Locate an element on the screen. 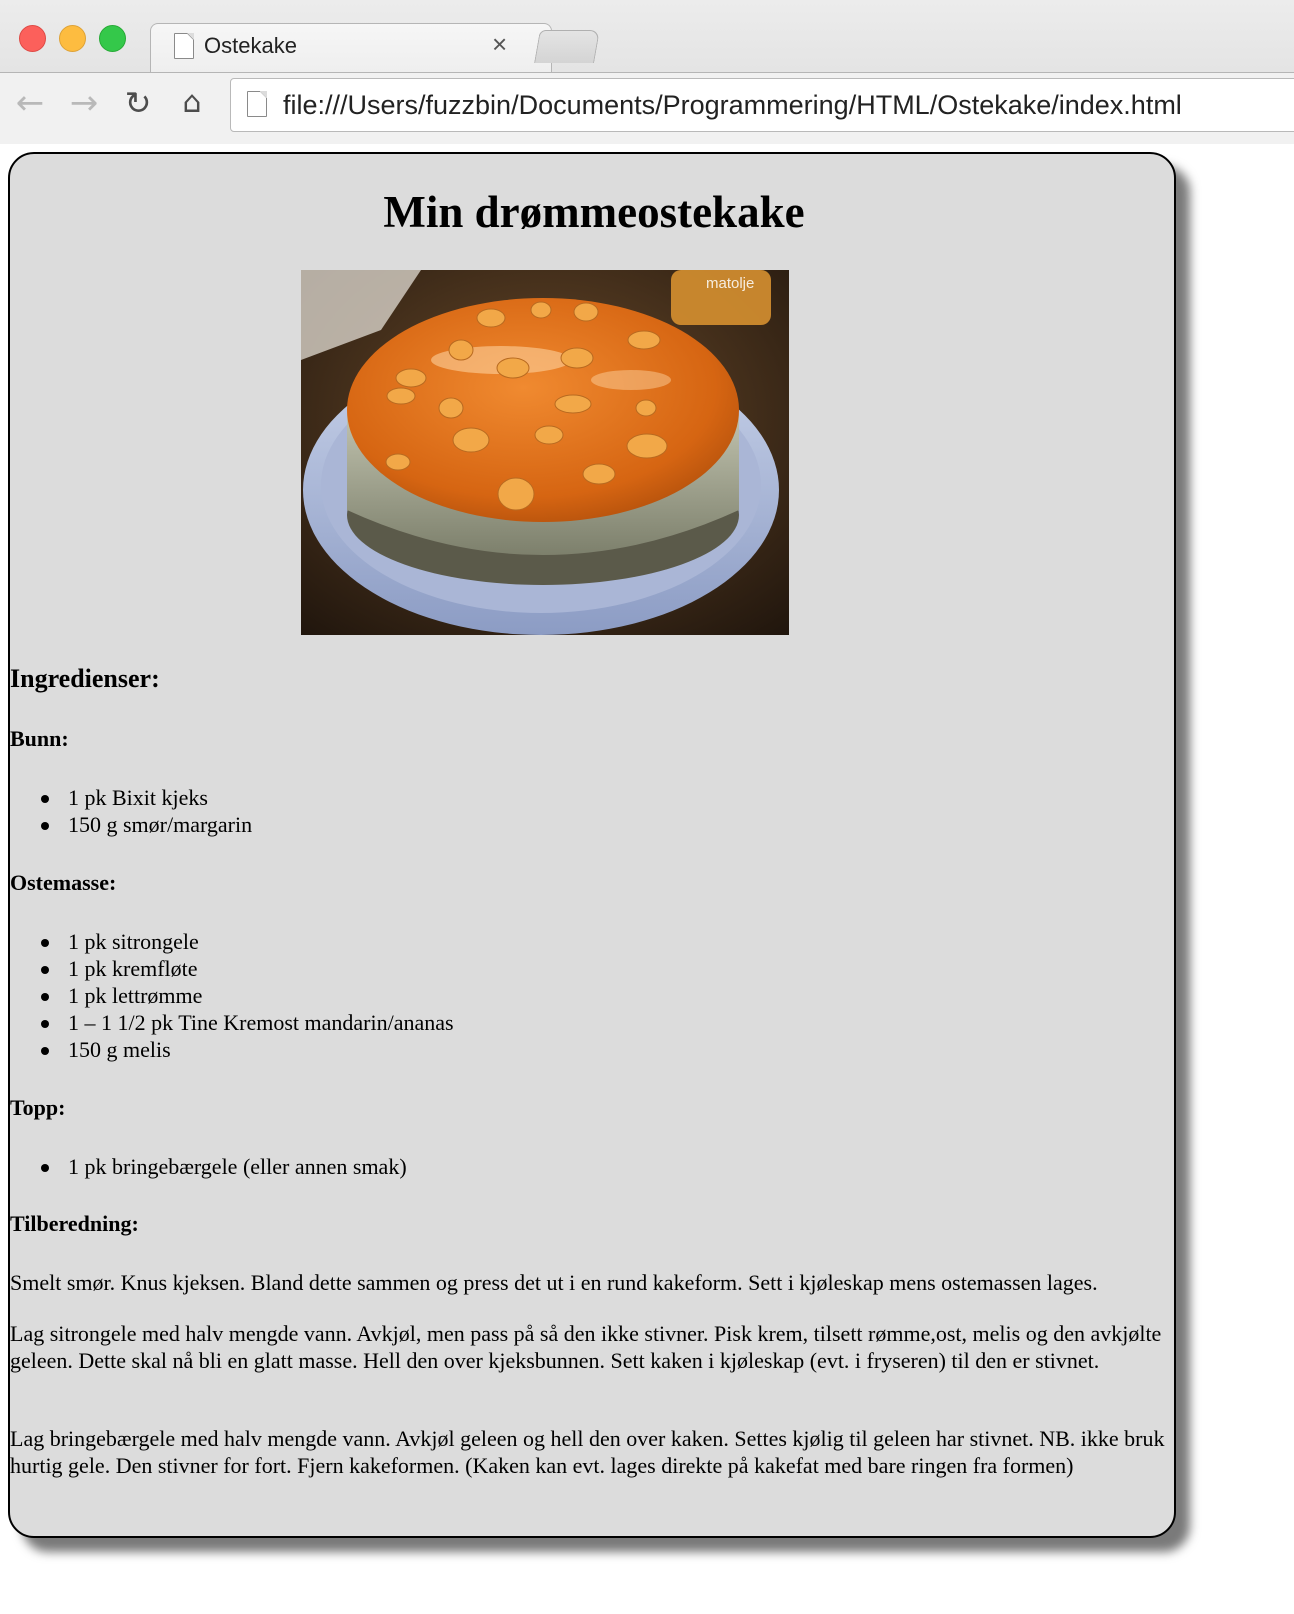  page-title: Min drømmeostekake is located at coordinates (594, 212).